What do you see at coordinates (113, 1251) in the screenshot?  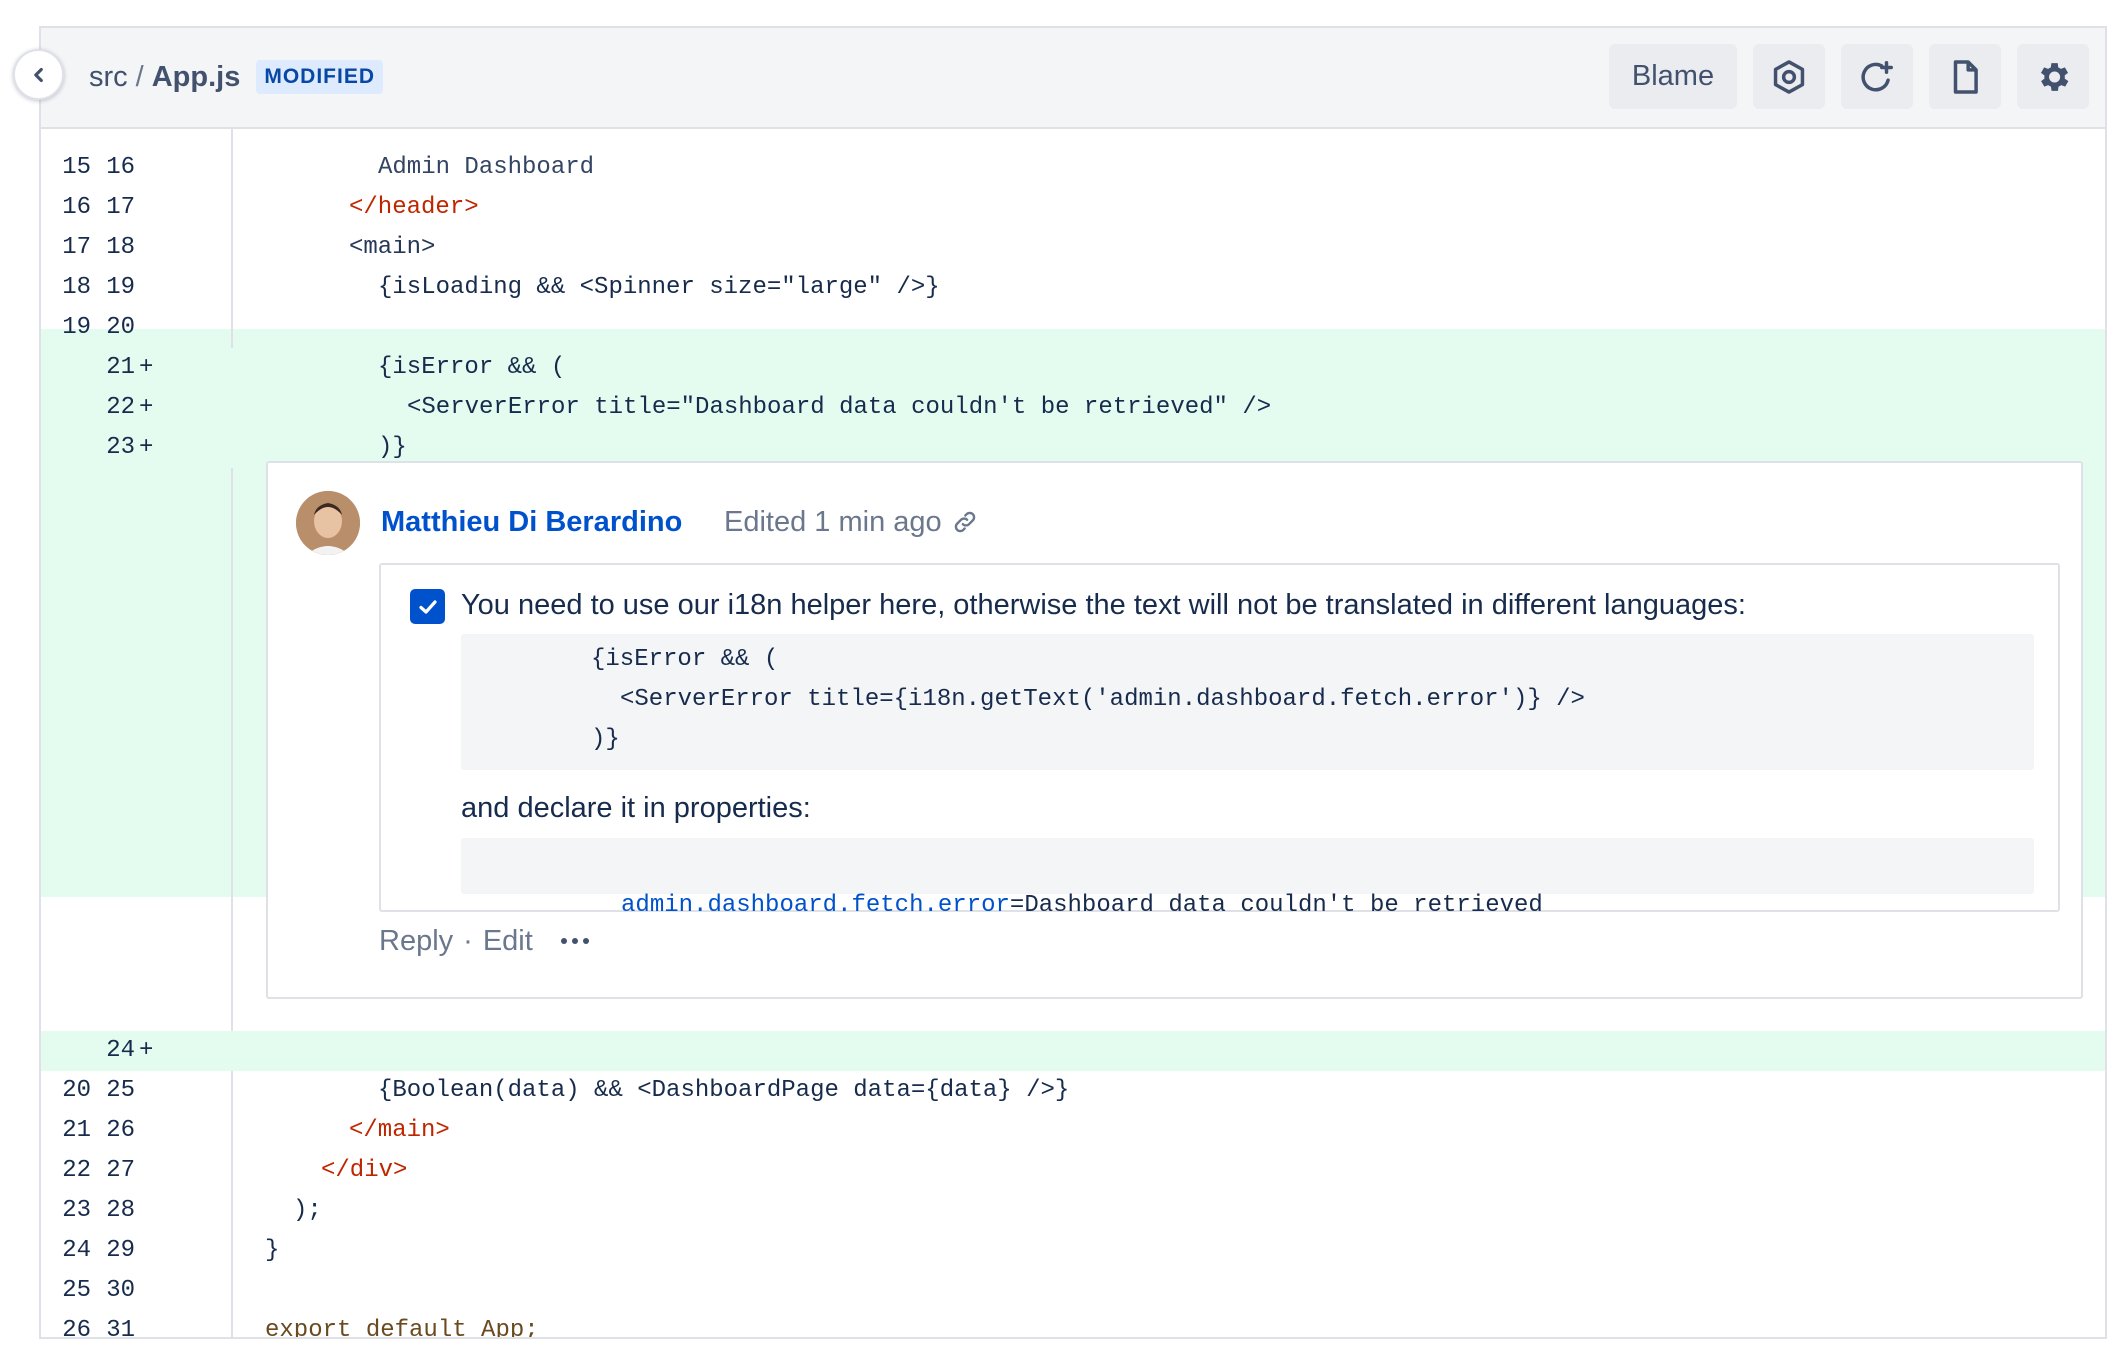 I see `new-line-number: 29` at bounding box center [113, 1251].